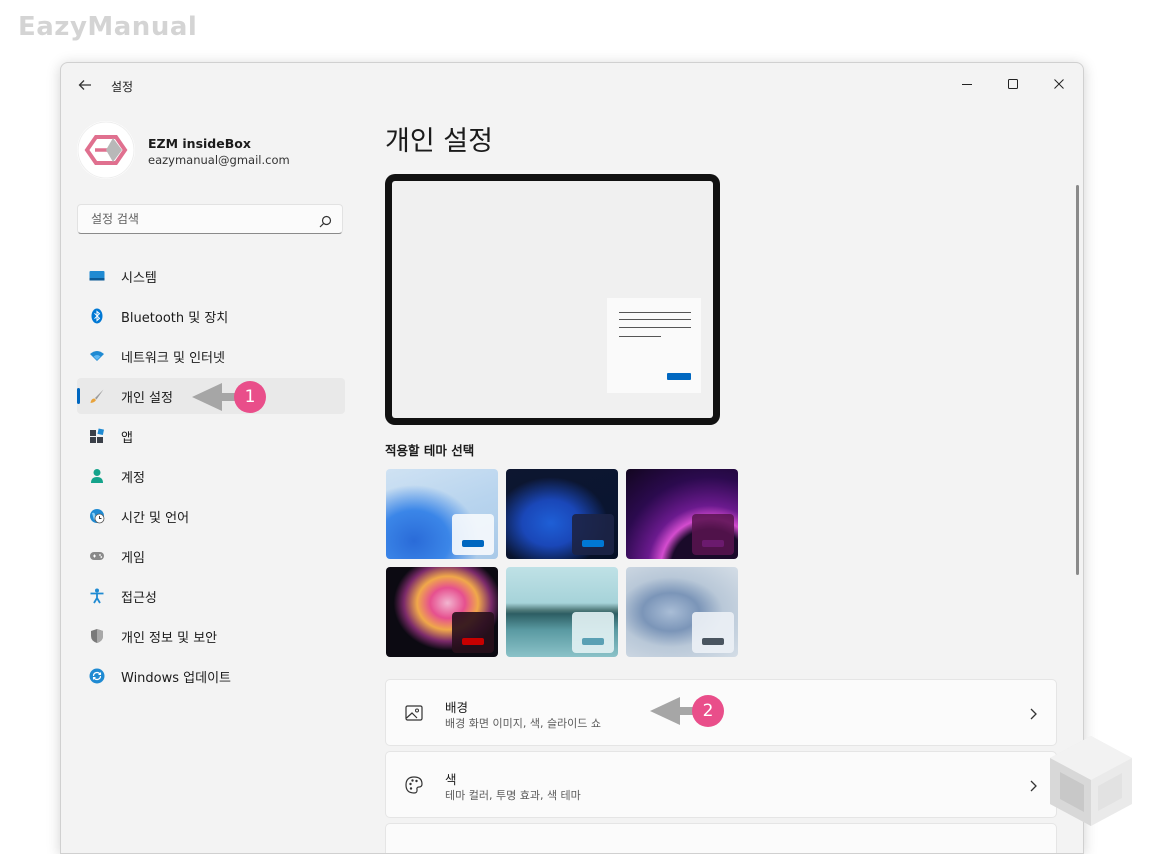 The height and width of the screenshot is (854, 1149). Describe the element at coordinates (442, 612) in the screenshot. I see `theme-tile-captured-motion` at that location.